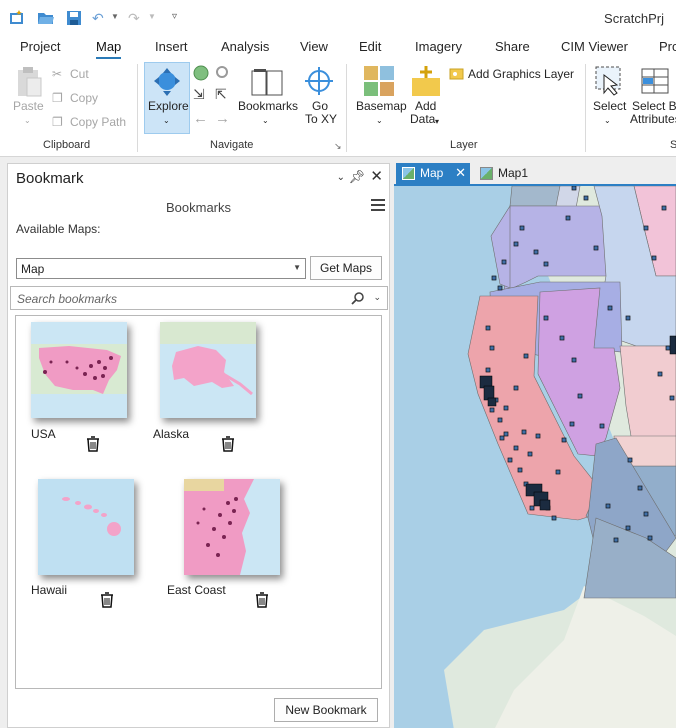  Describe the element at coordinates (338, 146) in the screenshot. I see `navigate-dialog-launcher-icon: ↘` at that location.